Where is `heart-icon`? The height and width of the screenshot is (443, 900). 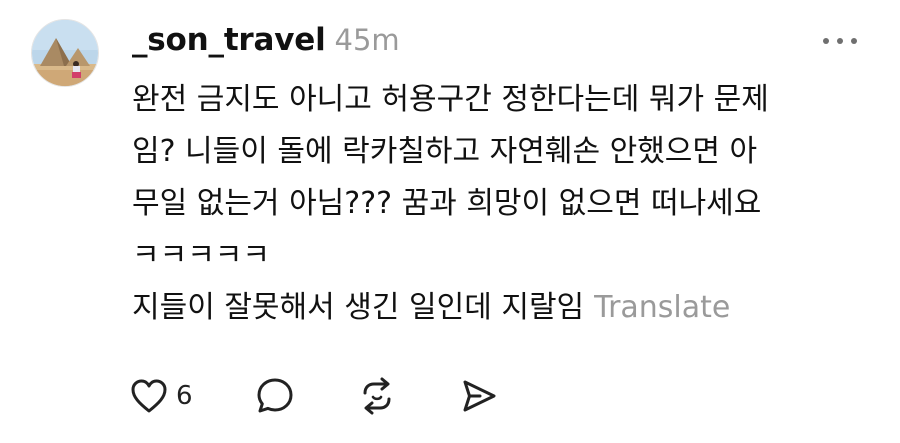
heart-icon is located at coordinates (149, 396).